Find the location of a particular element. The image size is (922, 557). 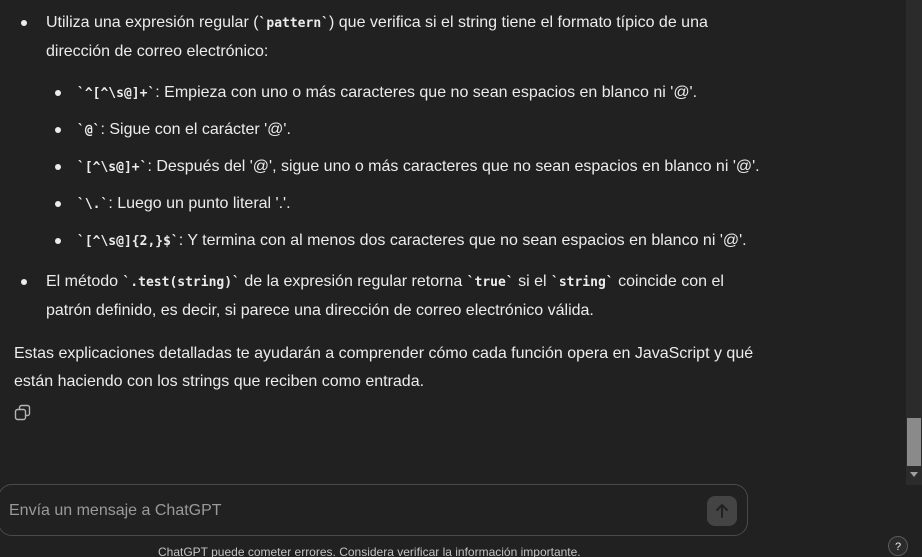

inline-code: `true` is located at coordinates (490, 282).